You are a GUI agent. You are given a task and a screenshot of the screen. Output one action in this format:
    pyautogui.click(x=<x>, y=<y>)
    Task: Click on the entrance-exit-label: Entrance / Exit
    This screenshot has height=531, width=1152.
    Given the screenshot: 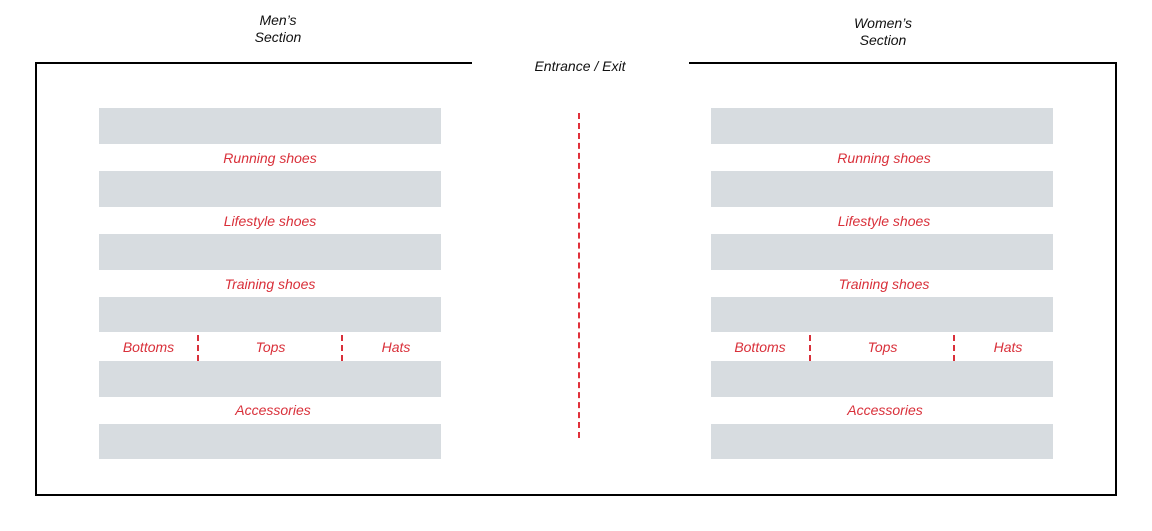 What is the action you would take?
    pyautogui.click(x=580, y=66)
    